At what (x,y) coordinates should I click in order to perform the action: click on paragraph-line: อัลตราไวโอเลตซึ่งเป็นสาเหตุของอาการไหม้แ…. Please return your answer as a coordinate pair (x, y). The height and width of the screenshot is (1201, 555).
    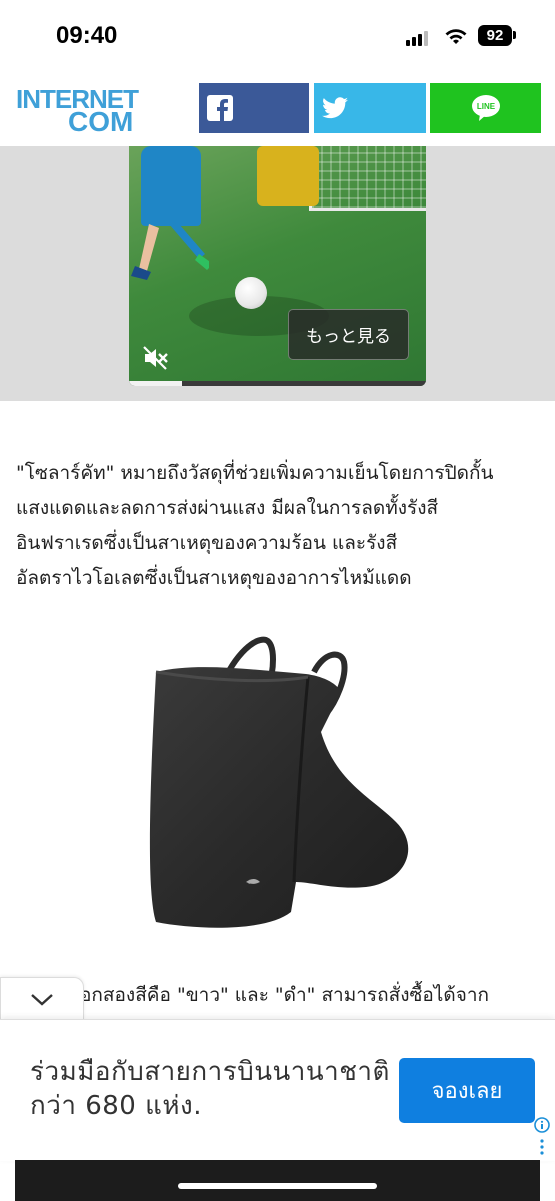
    Looking at the image, I should click on (214, 578).